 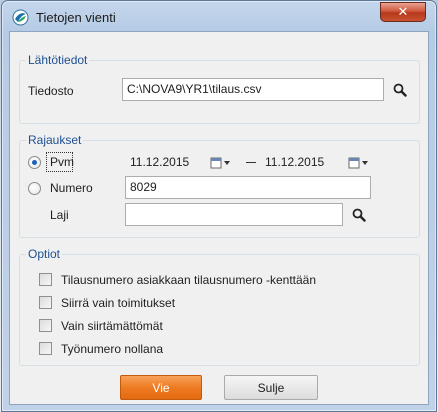 What do you see at coordinates (112, 326) in the screenshot?
I see `option-label-2: Vain siirtämättömät` at bounding box center [112, 326].